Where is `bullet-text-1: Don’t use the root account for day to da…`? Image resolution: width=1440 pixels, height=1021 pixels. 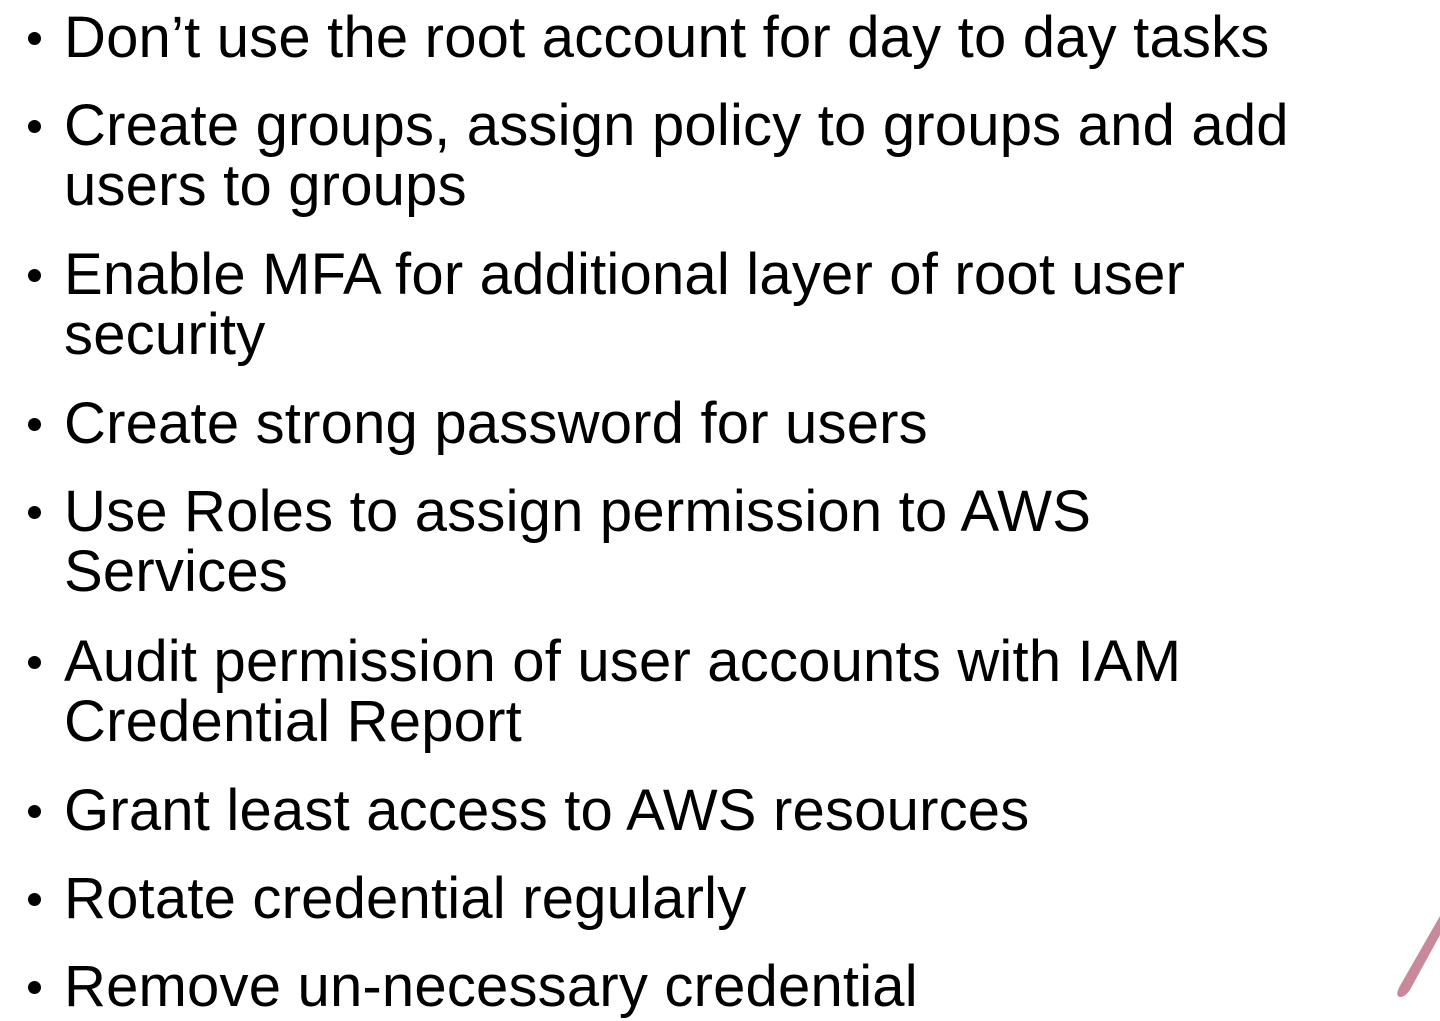
bullet-text-1: Don’t use the root account for day to da… is located at coordinates (667, 37).